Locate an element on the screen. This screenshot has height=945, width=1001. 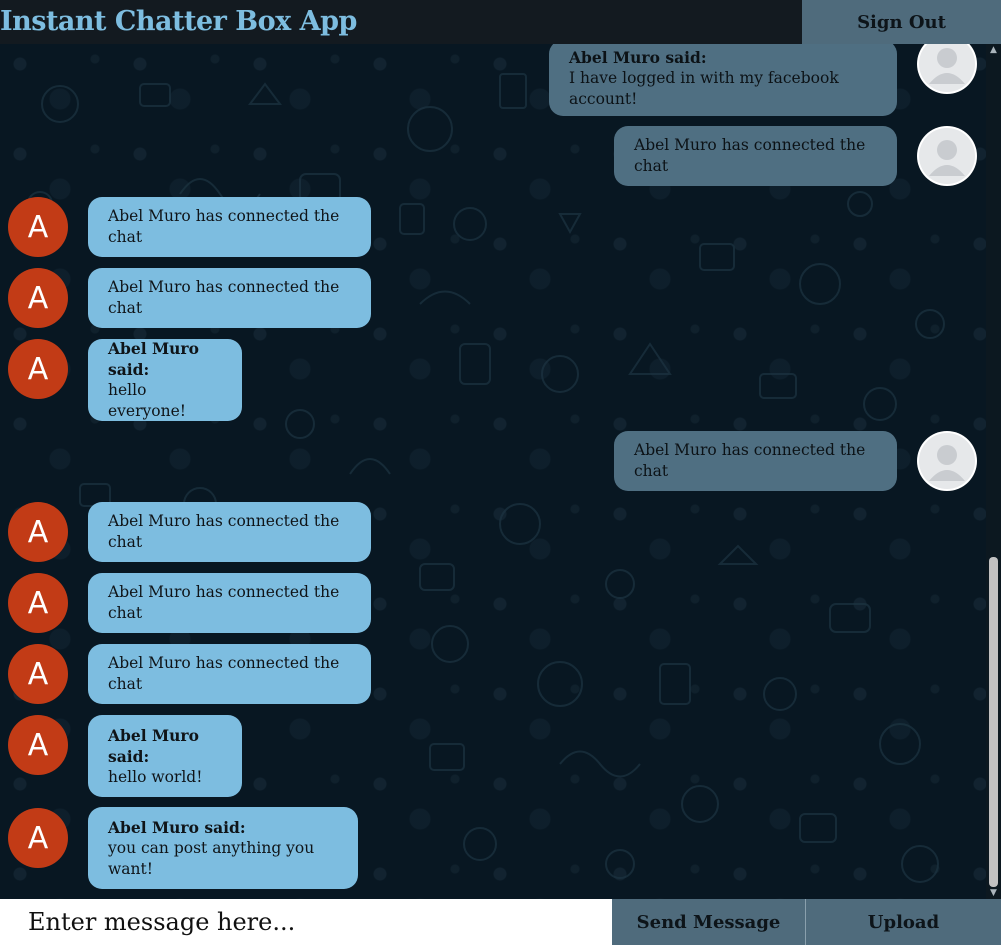
scroll-thumb is located at coordinates (993, 722).